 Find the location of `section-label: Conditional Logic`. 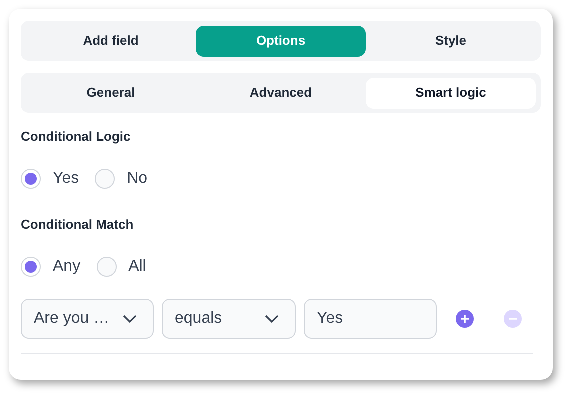

section-label: Conditional Logic is located at coordinates (76, 137).